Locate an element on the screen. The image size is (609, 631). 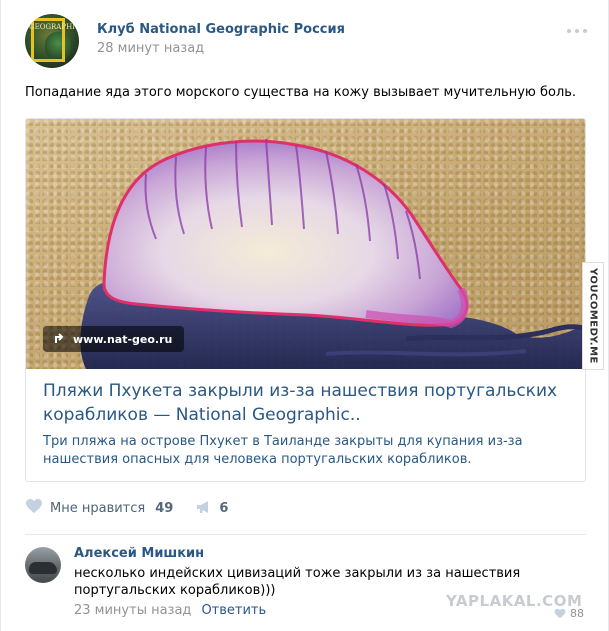
like-label: Мне нравится is located at coordinates (98, 508).